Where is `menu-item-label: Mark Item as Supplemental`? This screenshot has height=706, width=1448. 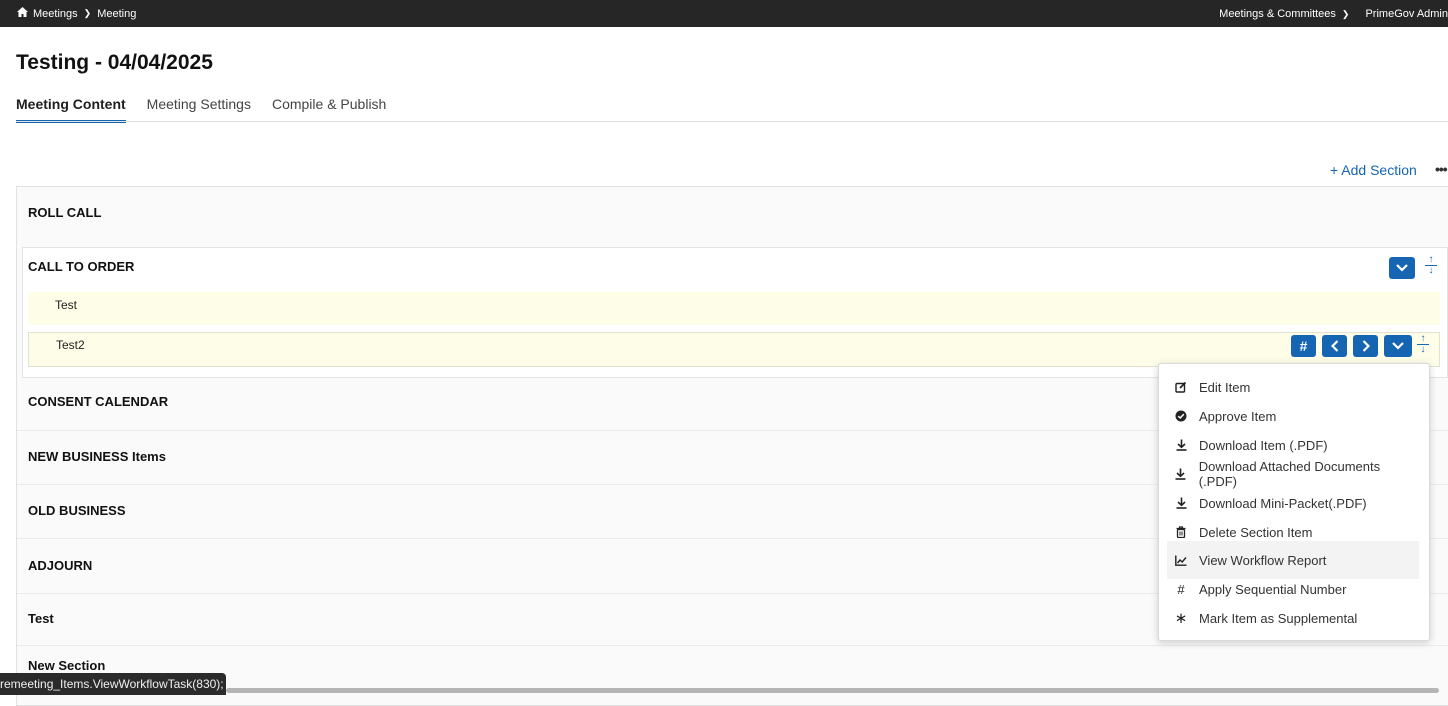 menu-item-label: Mark Item as Supplemental is located at coordinates (1278, 618).